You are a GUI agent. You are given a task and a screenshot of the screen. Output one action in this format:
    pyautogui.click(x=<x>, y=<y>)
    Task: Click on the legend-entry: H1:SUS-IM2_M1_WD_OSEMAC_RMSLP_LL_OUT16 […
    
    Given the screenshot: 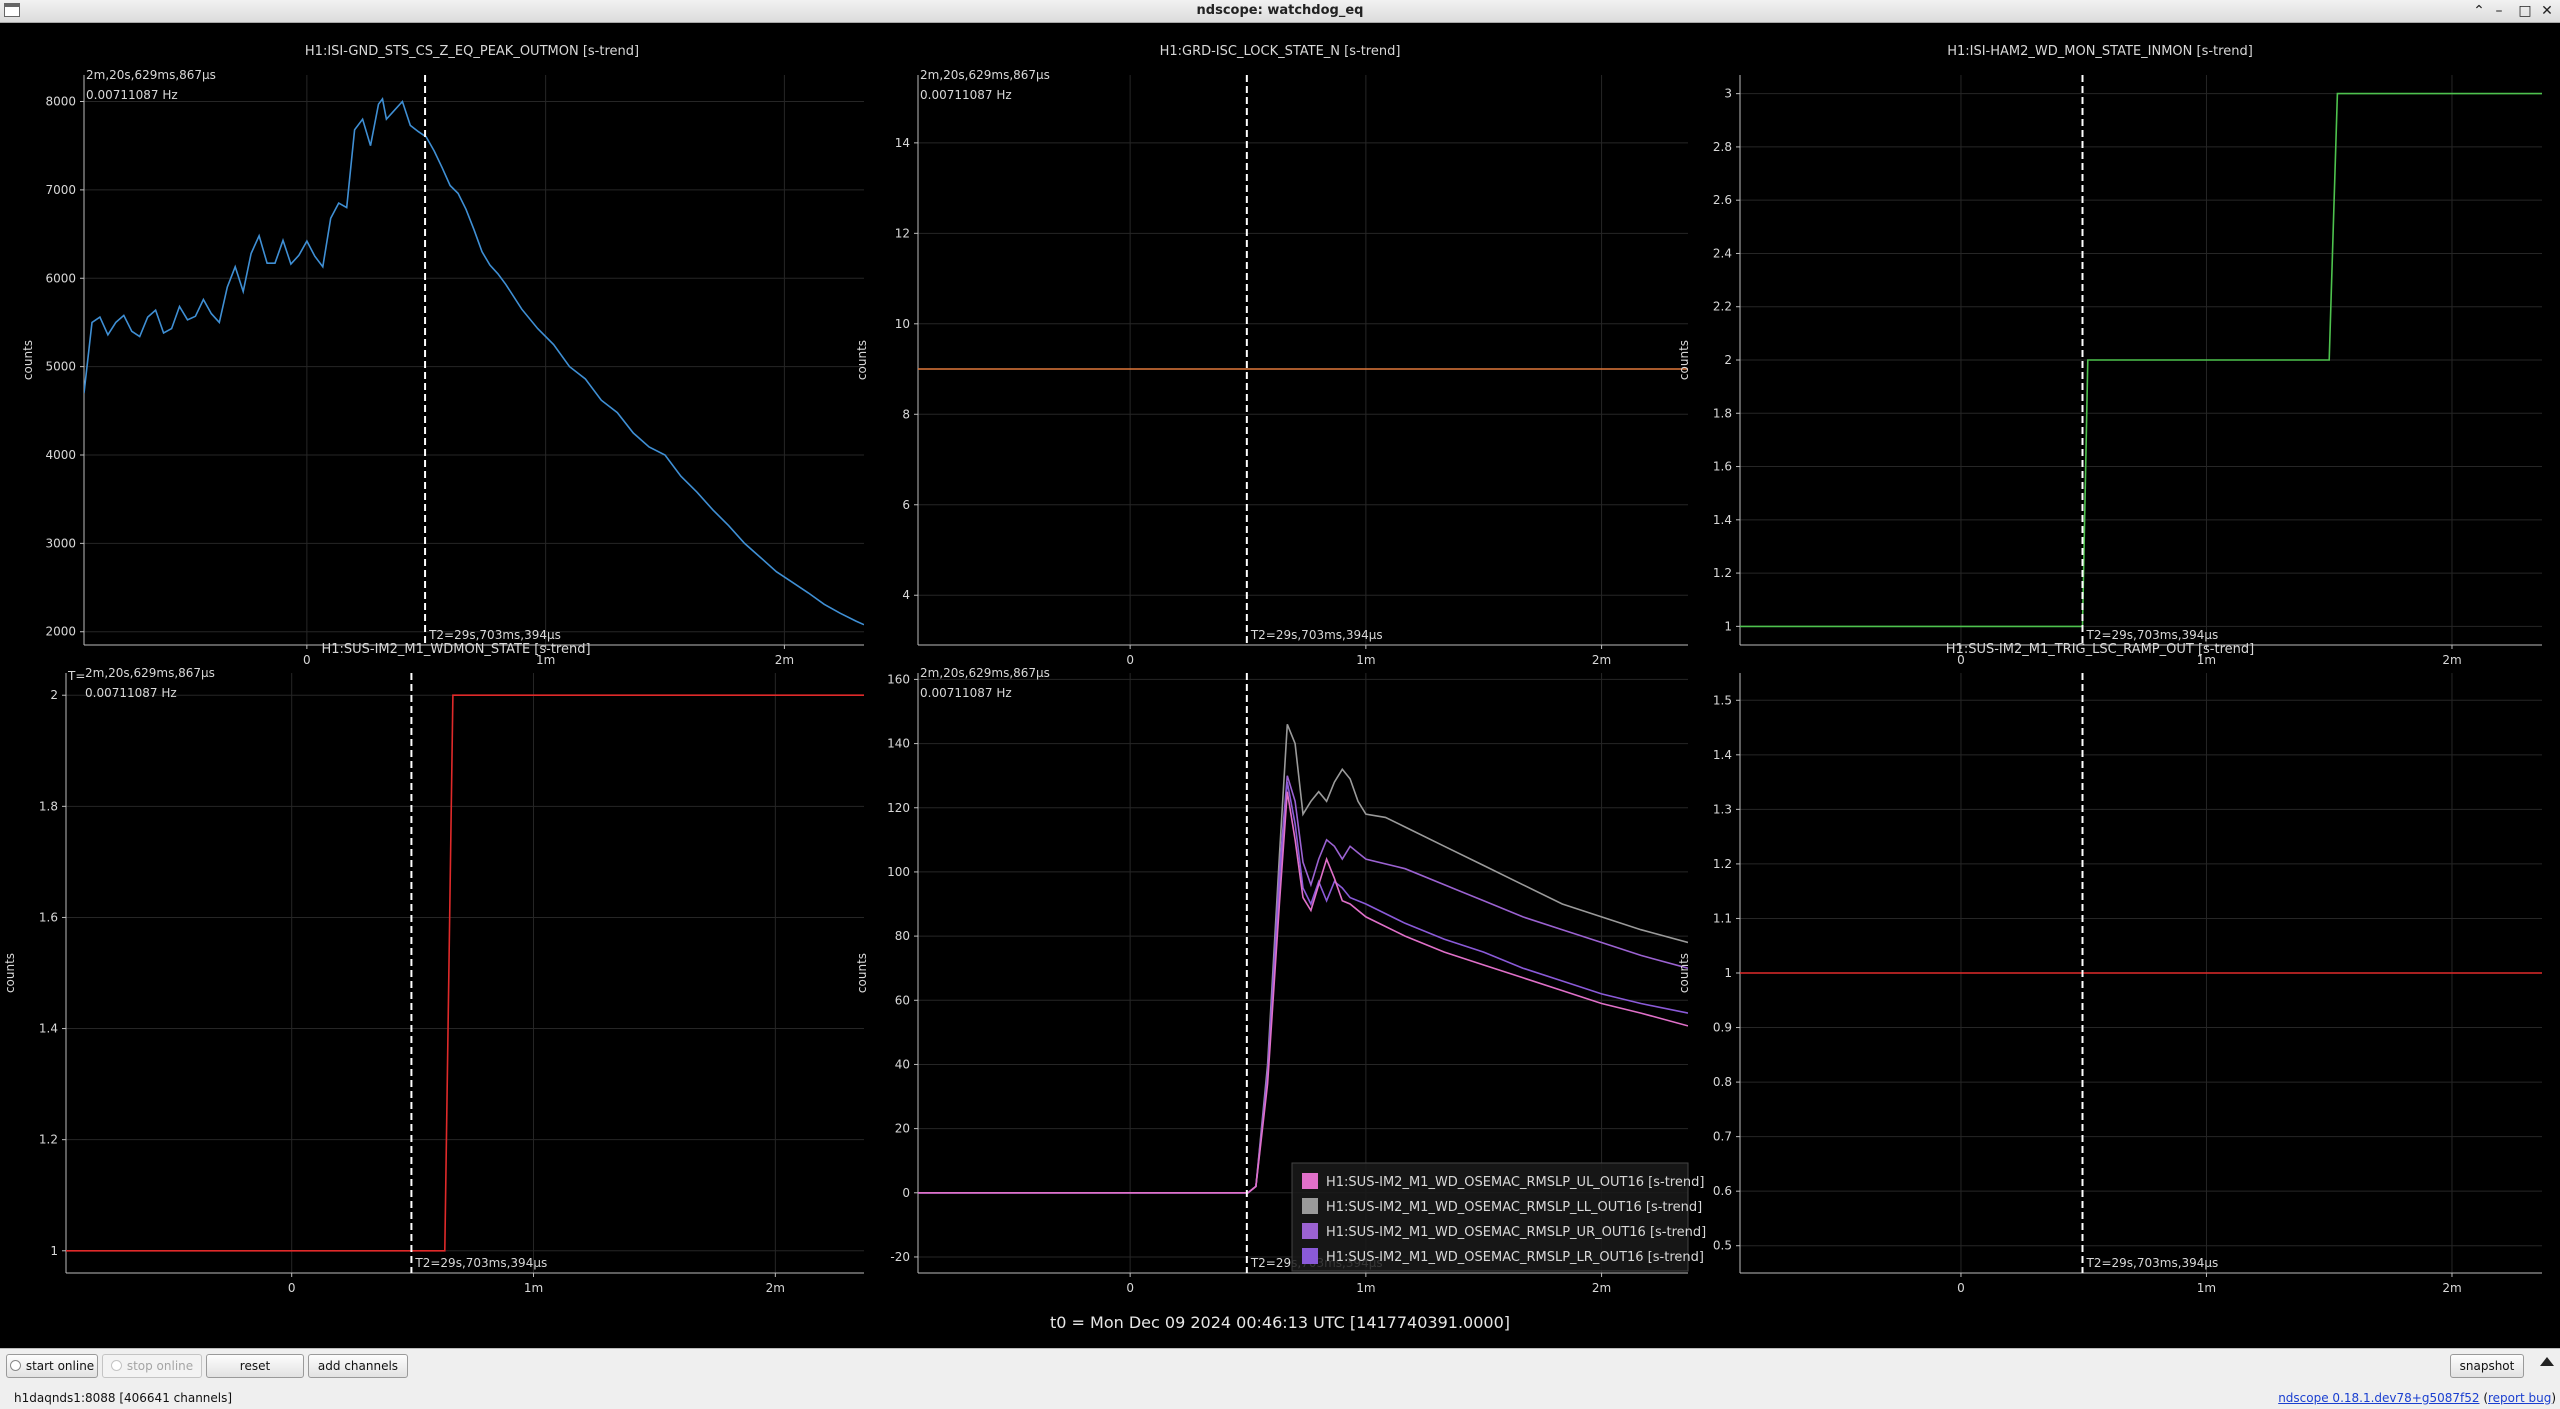 What is the action you would take?
    pyautogui.click(x=1514, y=1207)
    